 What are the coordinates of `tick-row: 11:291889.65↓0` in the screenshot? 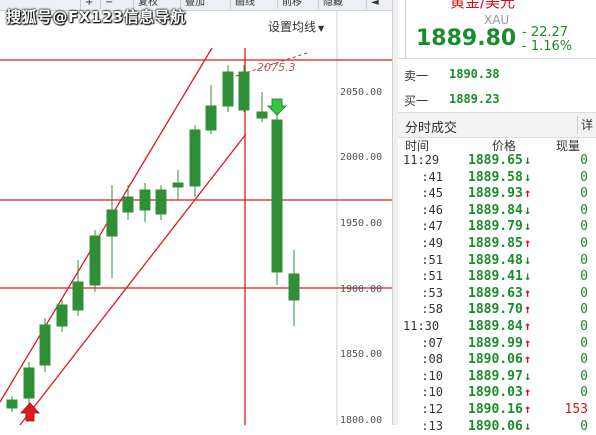 It's located at (497, 161).